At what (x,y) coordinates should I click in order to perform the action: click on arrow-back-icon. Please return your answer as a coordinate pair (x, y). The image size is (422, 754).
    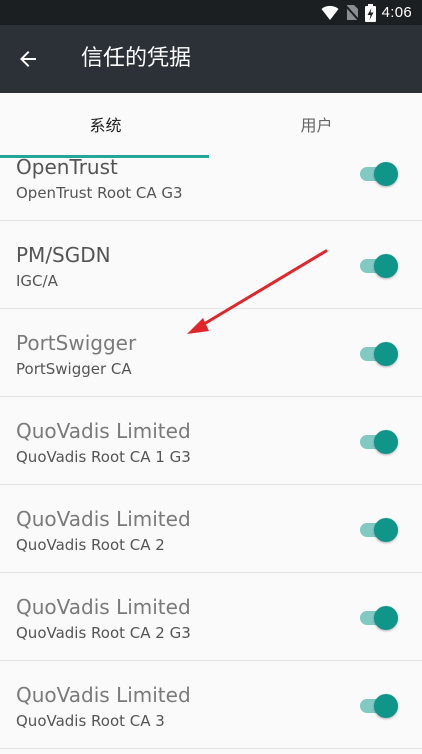
    Looking at the image, I should click on (28, 59).